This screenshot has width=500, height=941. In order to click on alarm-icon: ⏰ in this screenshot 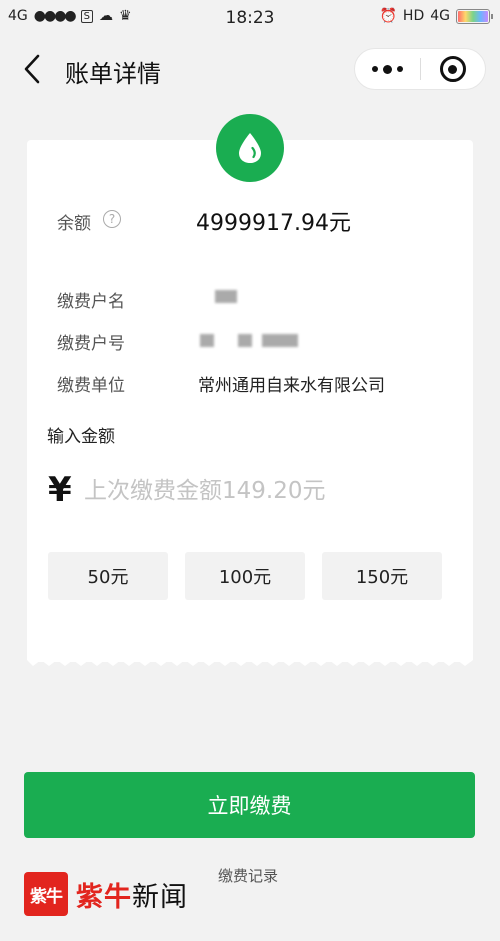, I will do `click(388, 16)`.